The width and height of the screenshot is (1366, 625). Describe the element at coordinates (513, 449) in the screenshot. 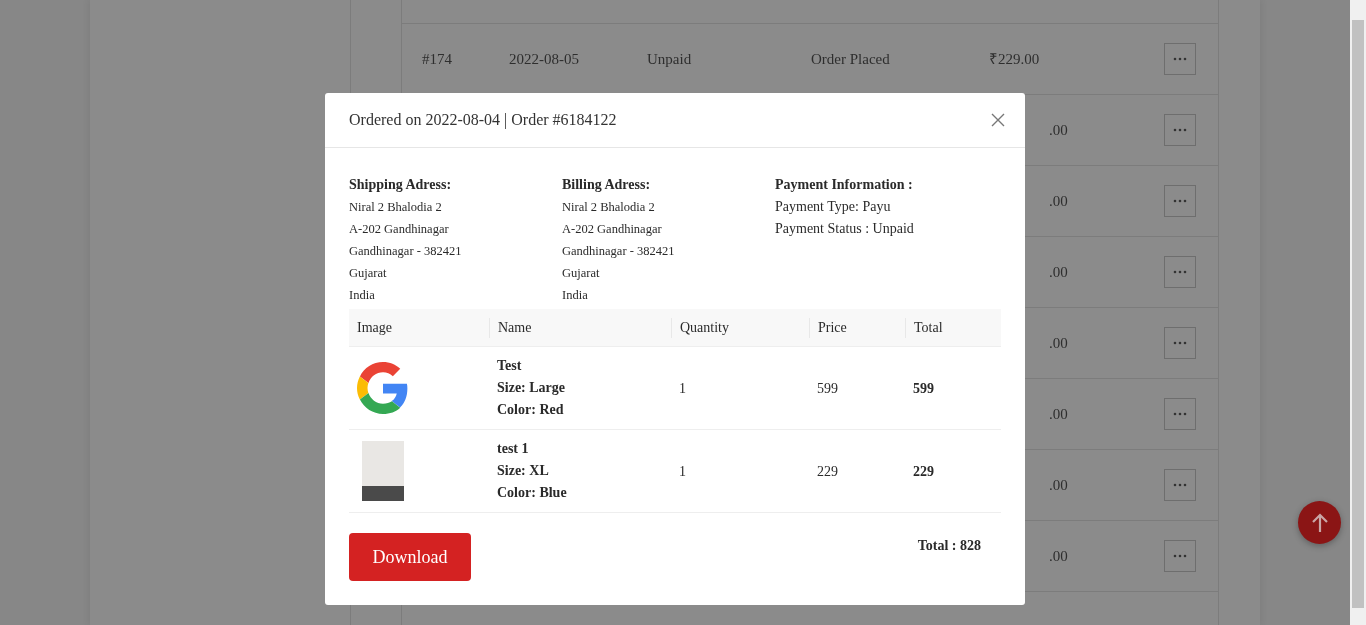

I see `product-name: test 1` at that location.